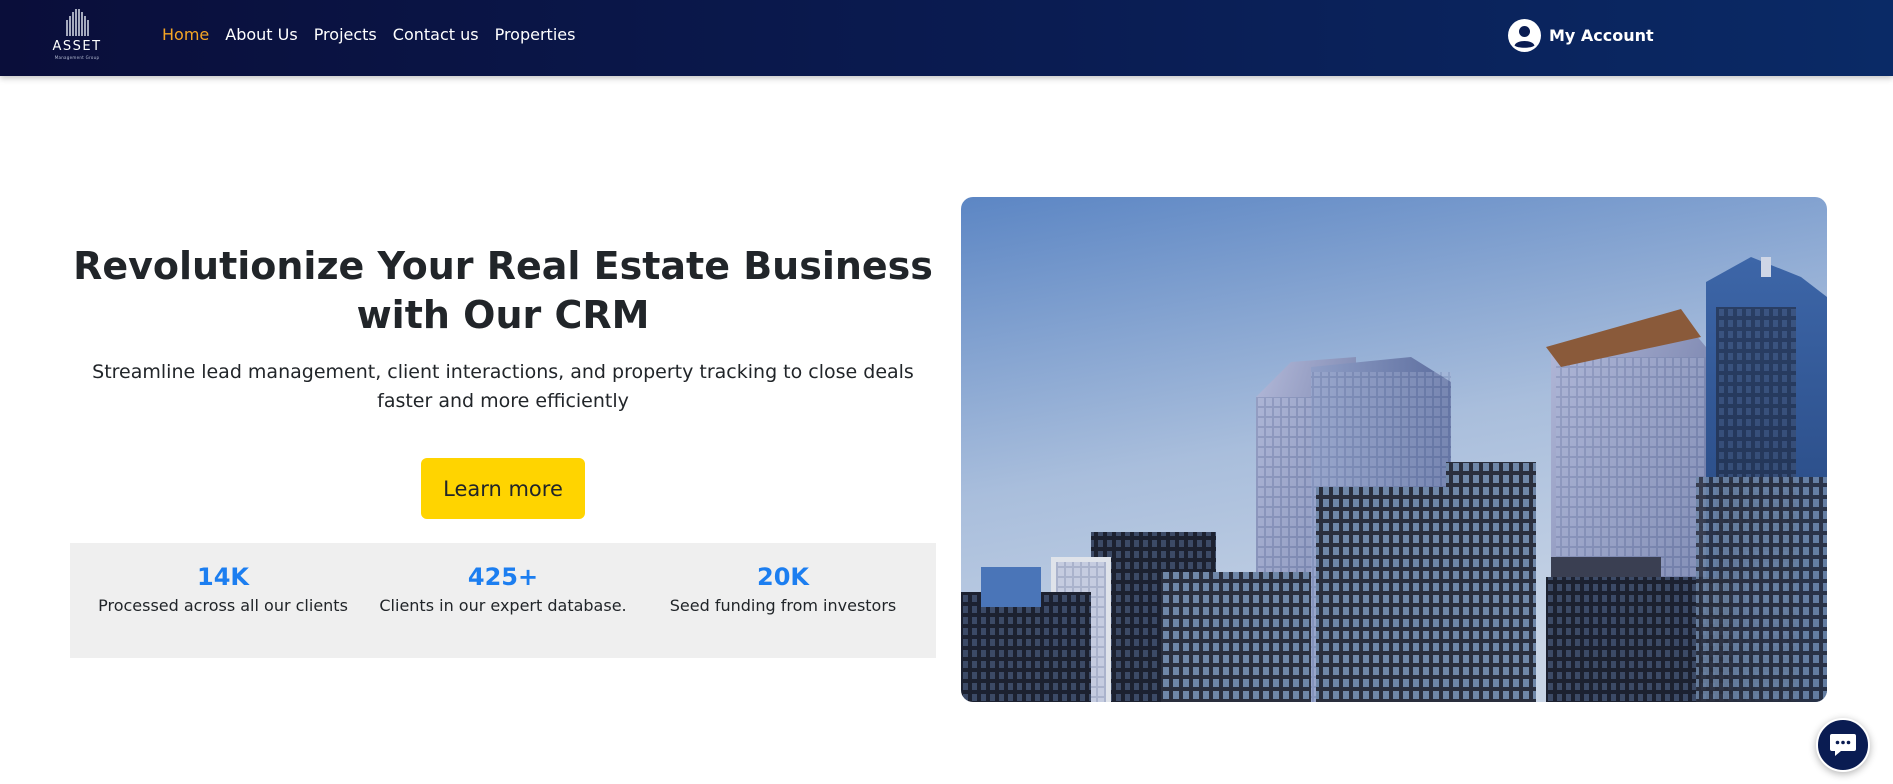 The width and height of the screenshot is (1893, 784). I want to click on stat-label: Clients in our expert database., so click(503, 605).